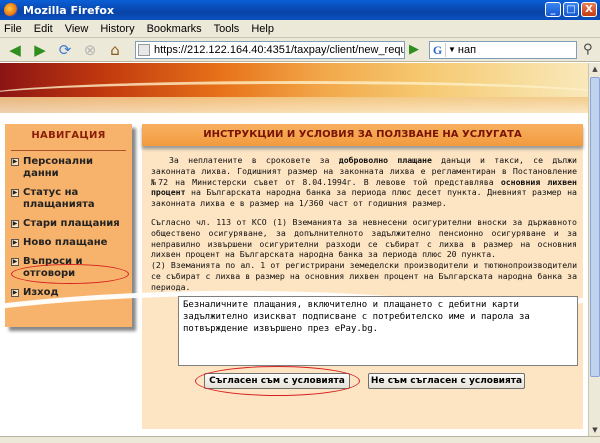 The image size is (600, 443). Describe the element at coordinates (595, 227) in the screenshot. I see `scroll-thumb` at that location.